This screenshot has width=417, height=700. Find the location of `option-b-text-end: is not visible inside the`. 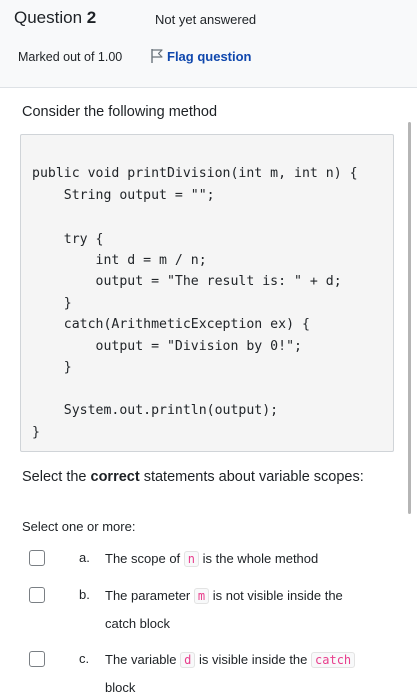

option-b-text-end: is not visible inside the is located at coordinates (276, 595).